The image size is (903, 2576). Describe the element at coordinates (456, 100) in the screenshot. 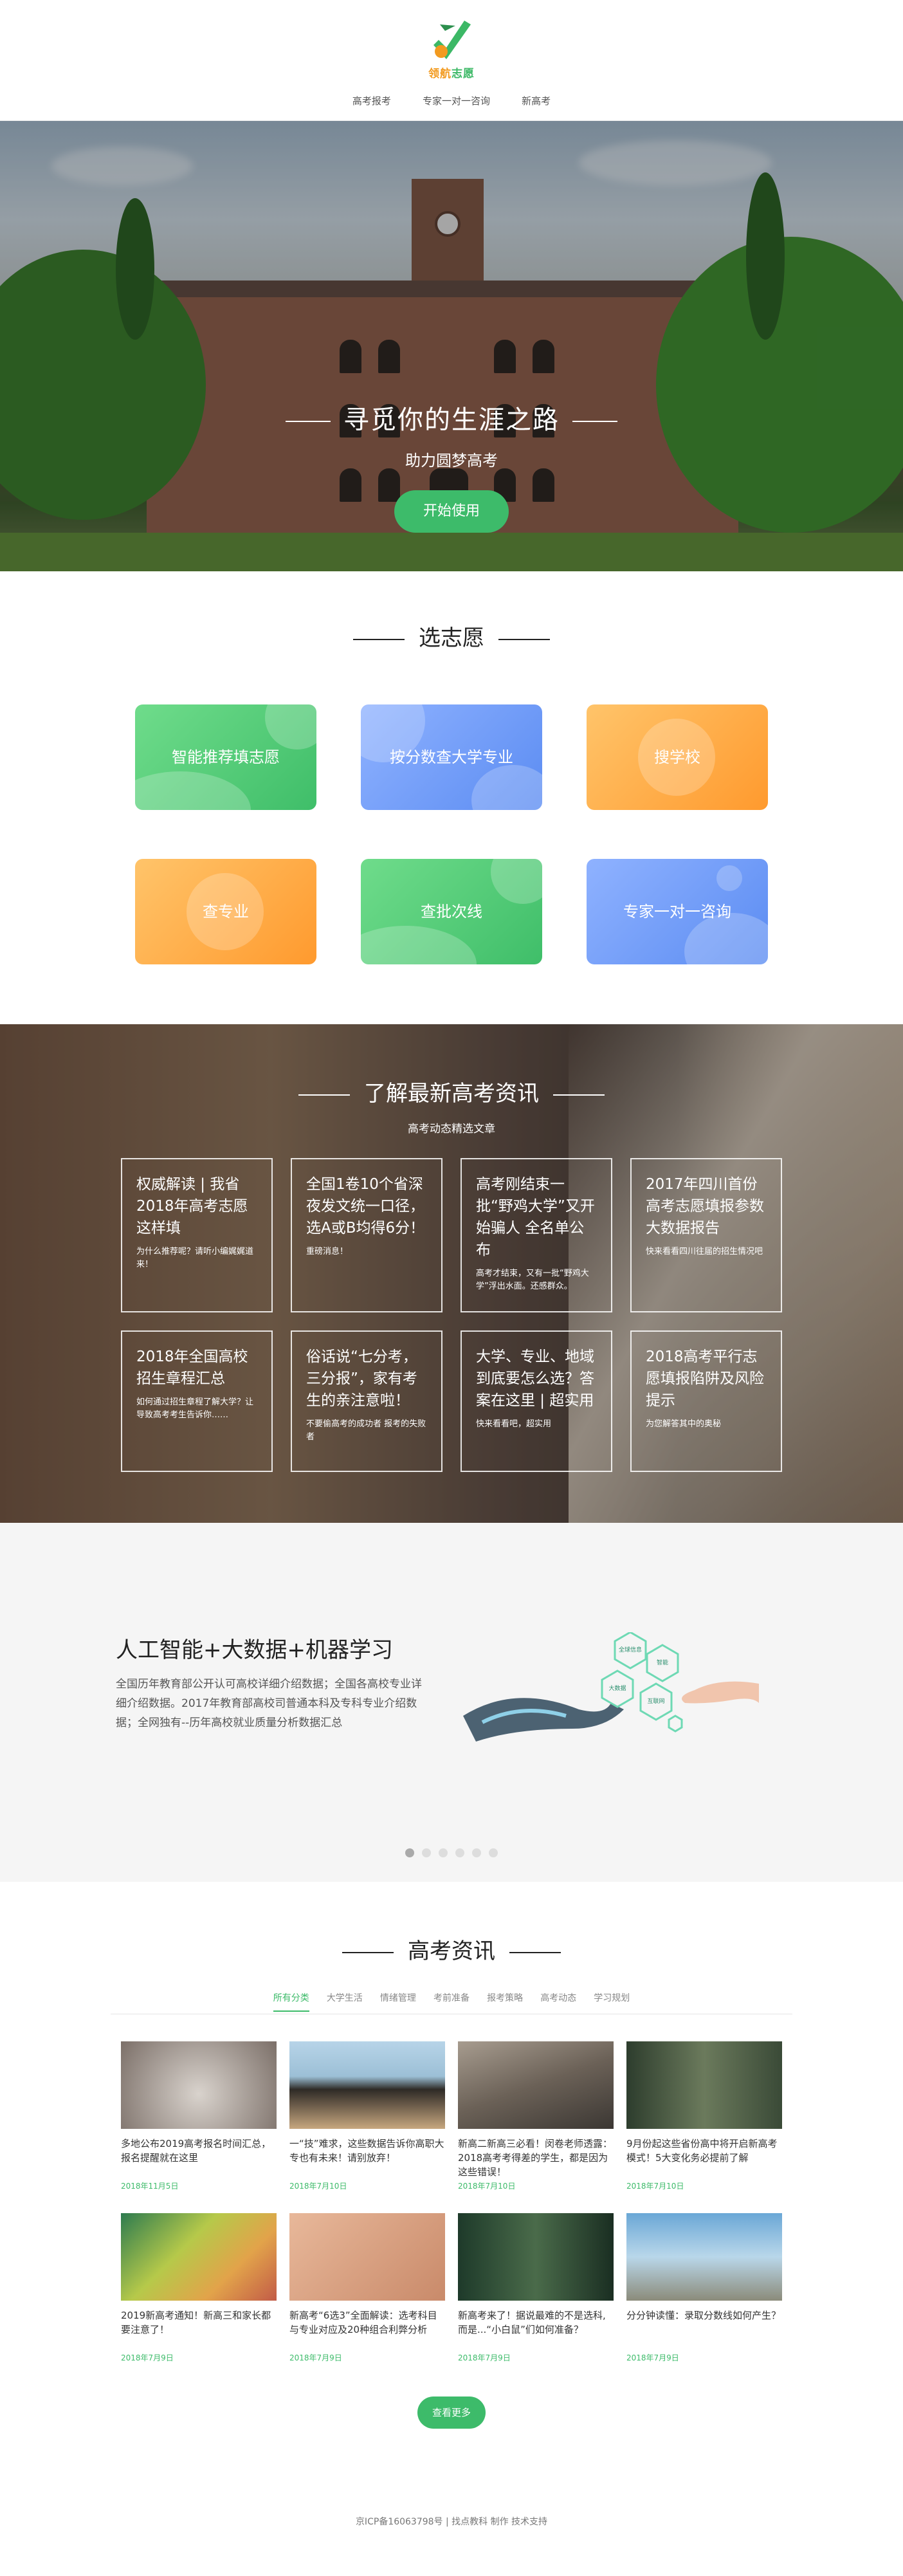

I see `nav-expert-consult: 专家一对一咨询` at that location.